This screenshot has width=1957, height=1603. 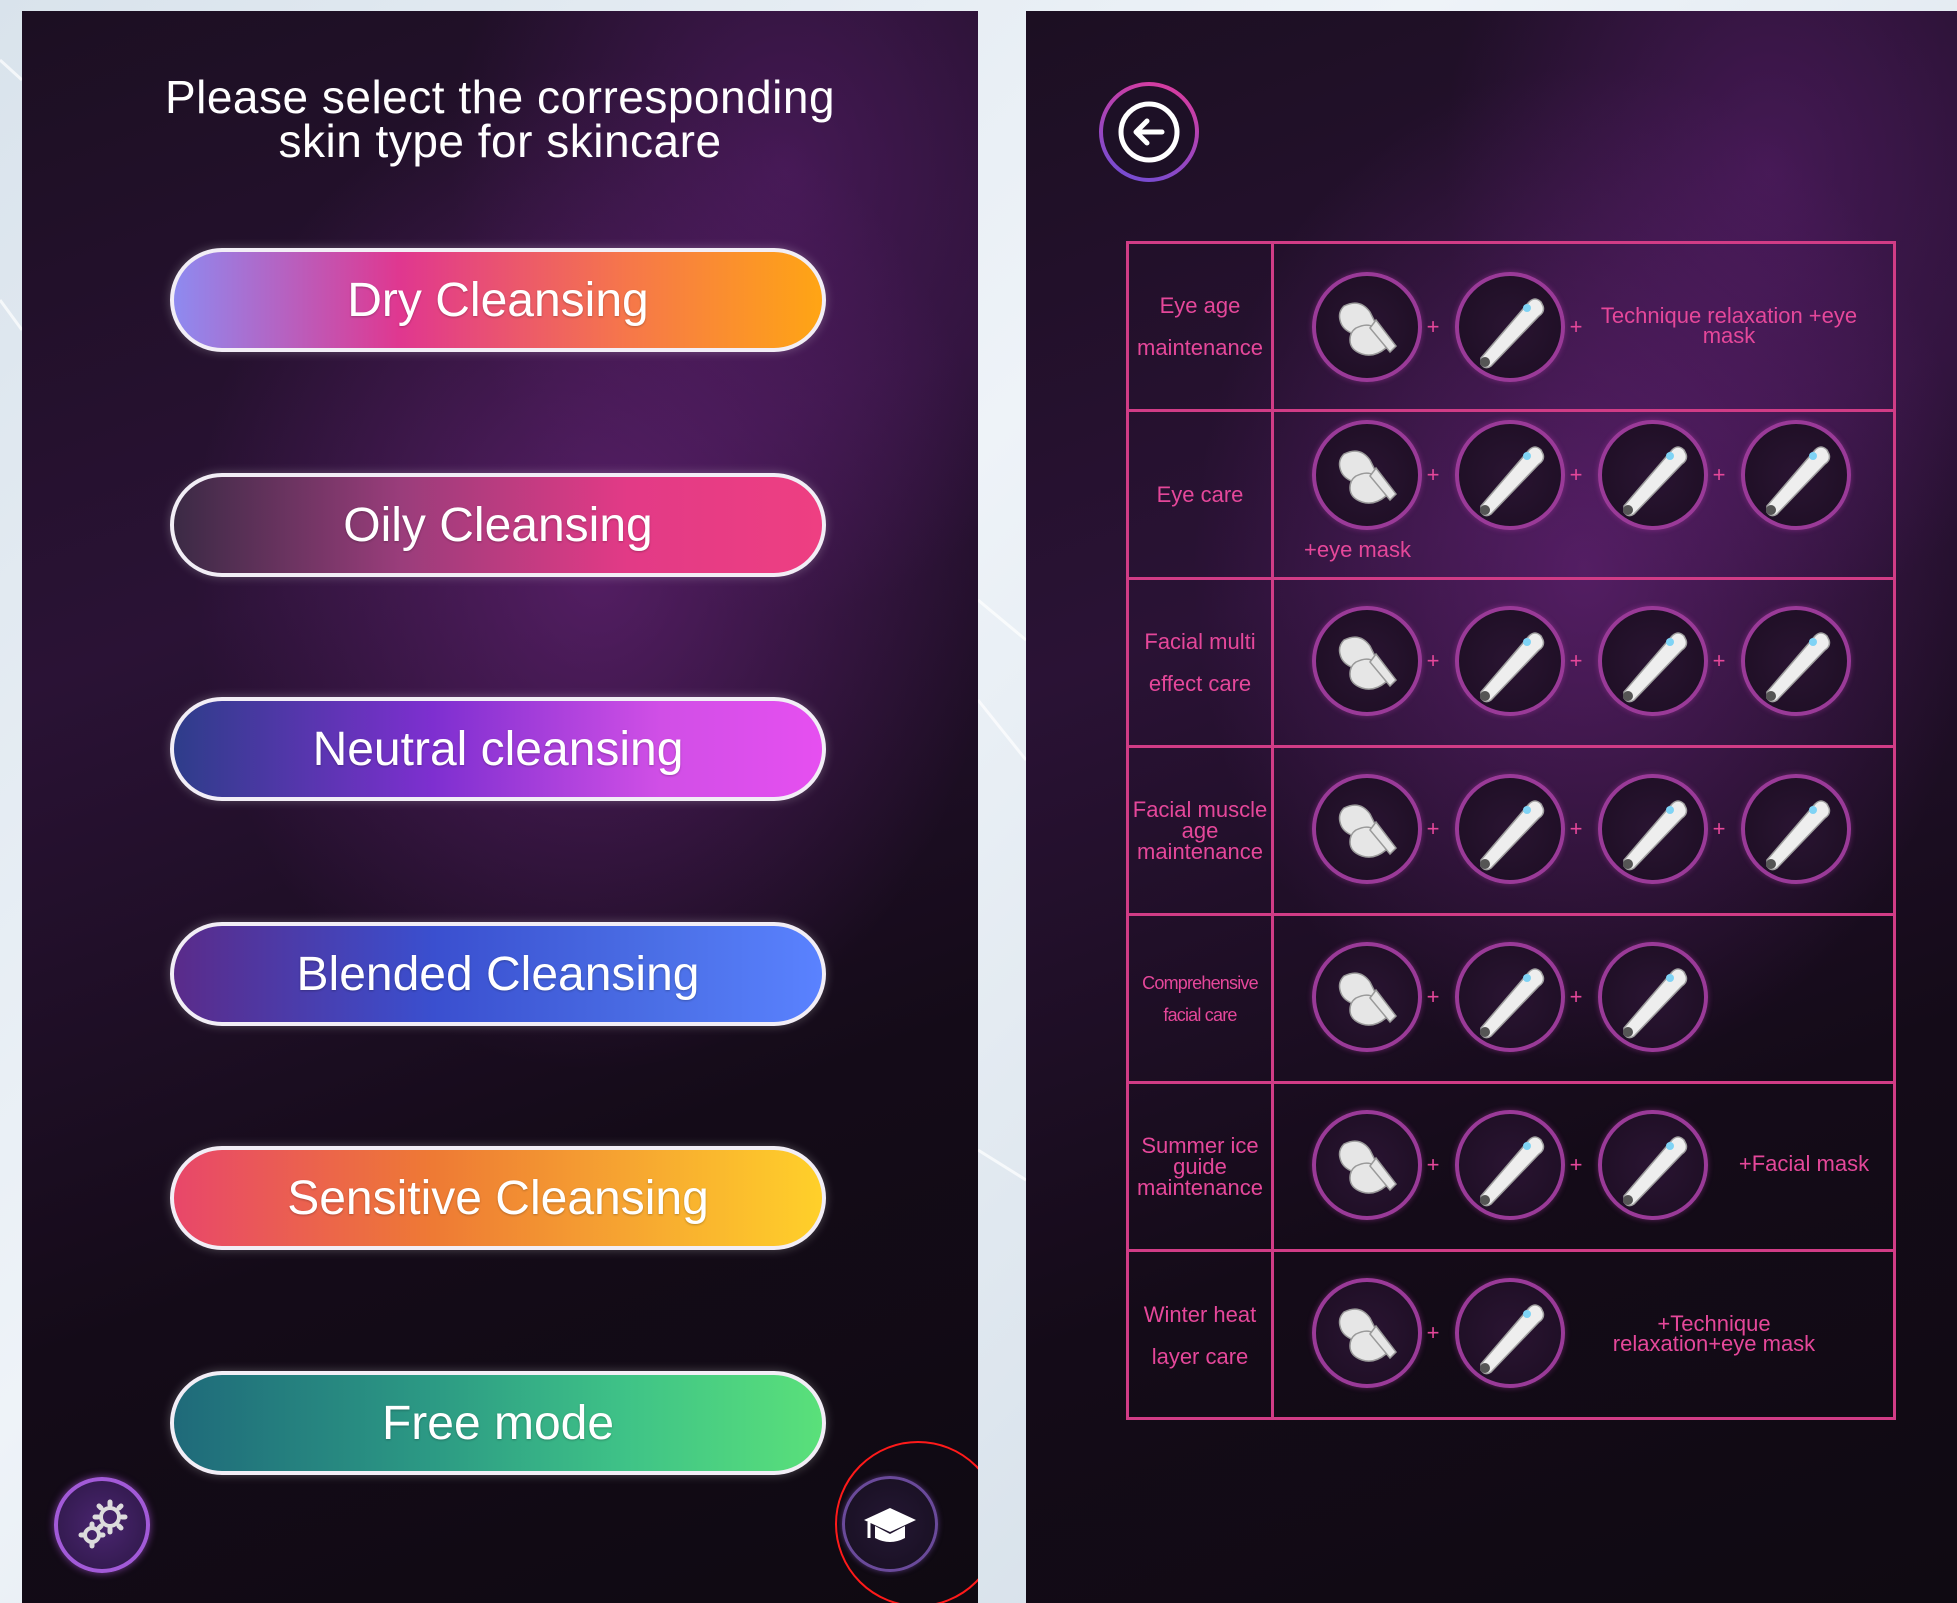 I want to click on program-row-facial-muscle-age-maintenance: Facial muscle age maintenance + + +, so click(x=1511, y=832).